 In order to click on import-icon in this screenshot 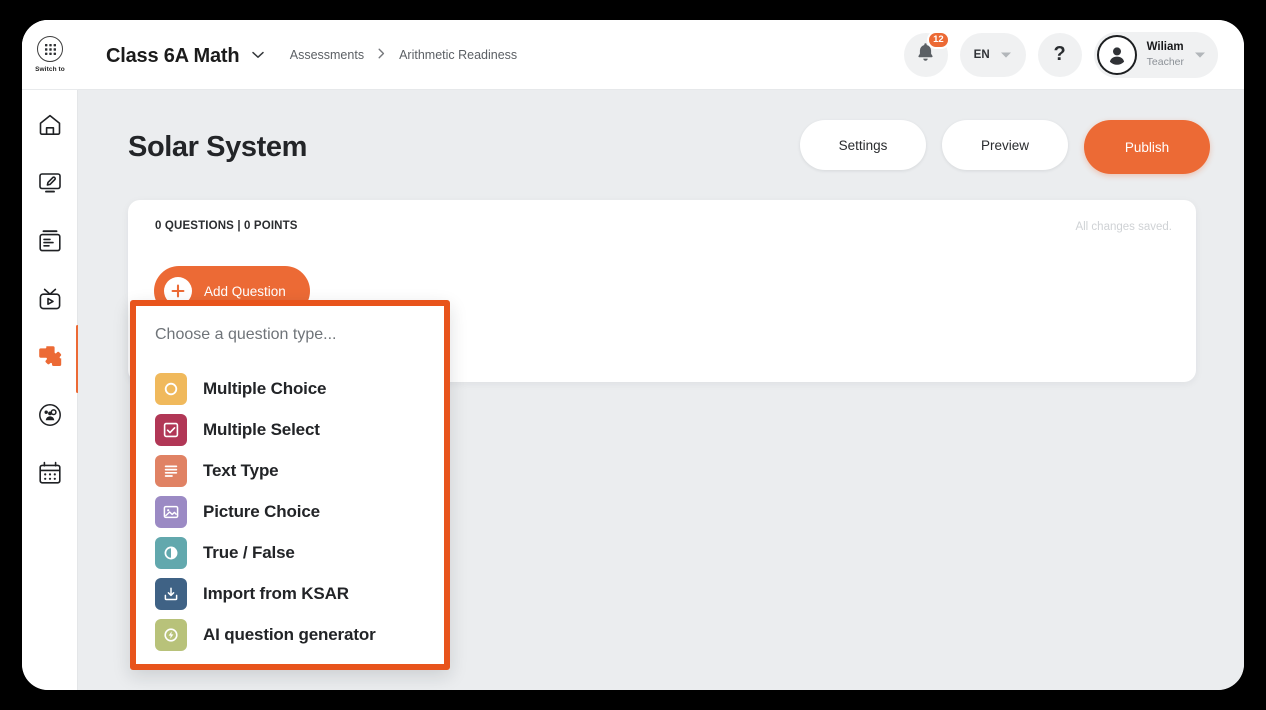, I will do `click(171, 593)`.